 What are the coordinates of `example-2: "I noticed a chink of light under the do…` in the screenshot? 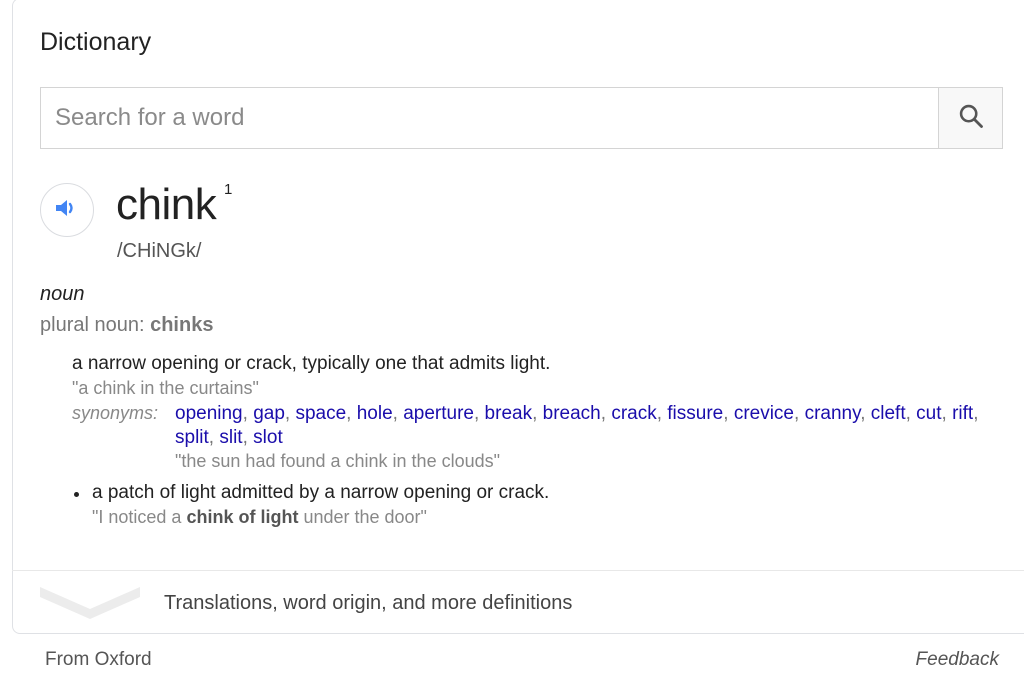 It's located at (259, 517).